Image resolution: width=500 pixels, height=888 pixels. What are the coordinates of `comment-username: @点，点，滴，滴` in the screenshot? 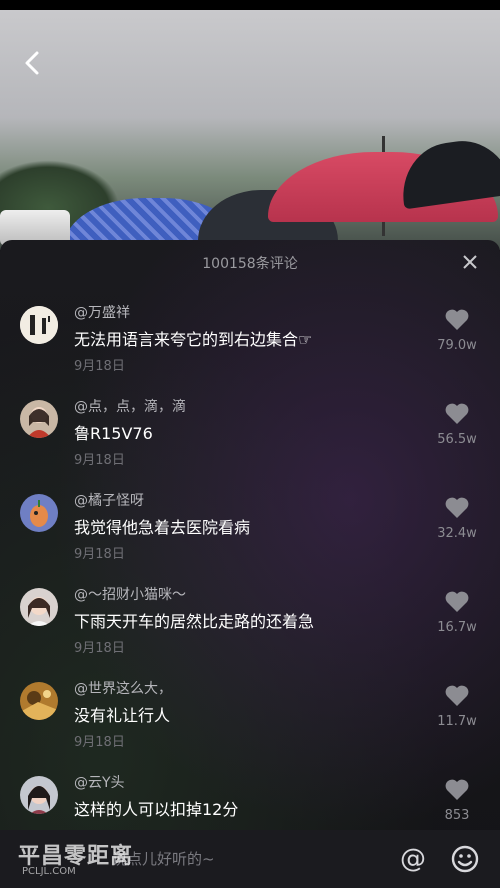 It's located at (130, 406).